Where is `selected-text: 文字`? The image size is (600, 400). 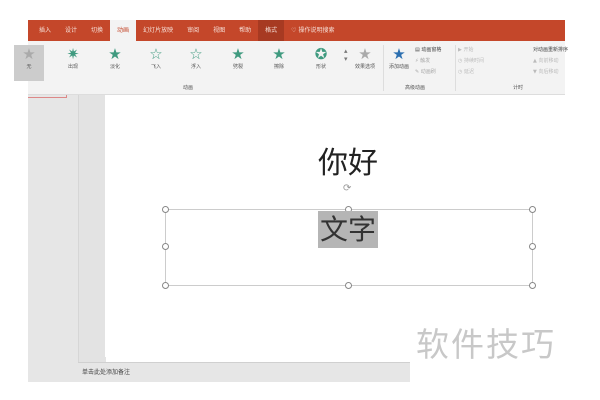
selected-text: 文字 is located at coordinates (348, 229).